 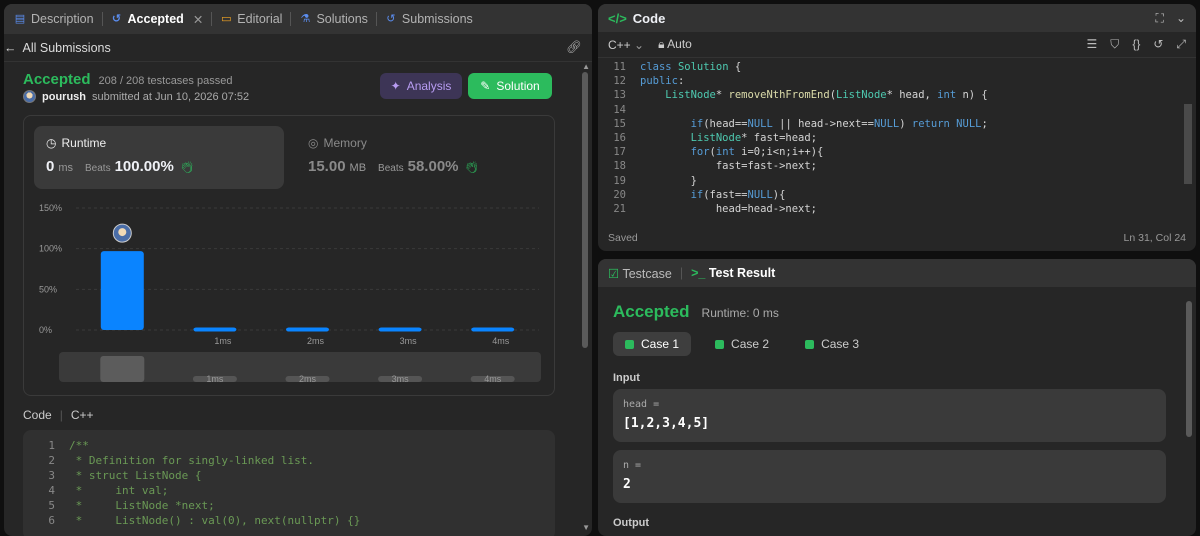 I want to click on maximize-icon: ⛶, so click(x=1160, y=18).